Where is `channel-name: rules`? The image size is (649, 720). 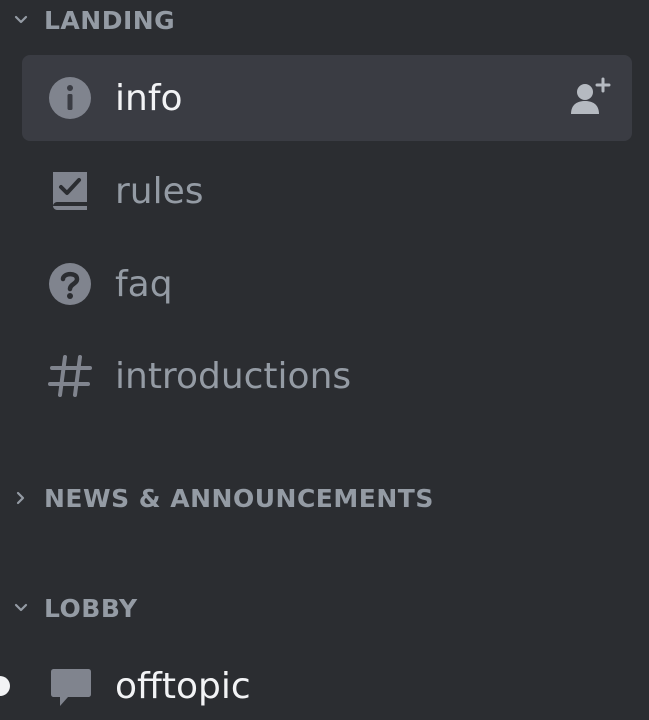
channel-name: rules is located at coordinates (159, 191).